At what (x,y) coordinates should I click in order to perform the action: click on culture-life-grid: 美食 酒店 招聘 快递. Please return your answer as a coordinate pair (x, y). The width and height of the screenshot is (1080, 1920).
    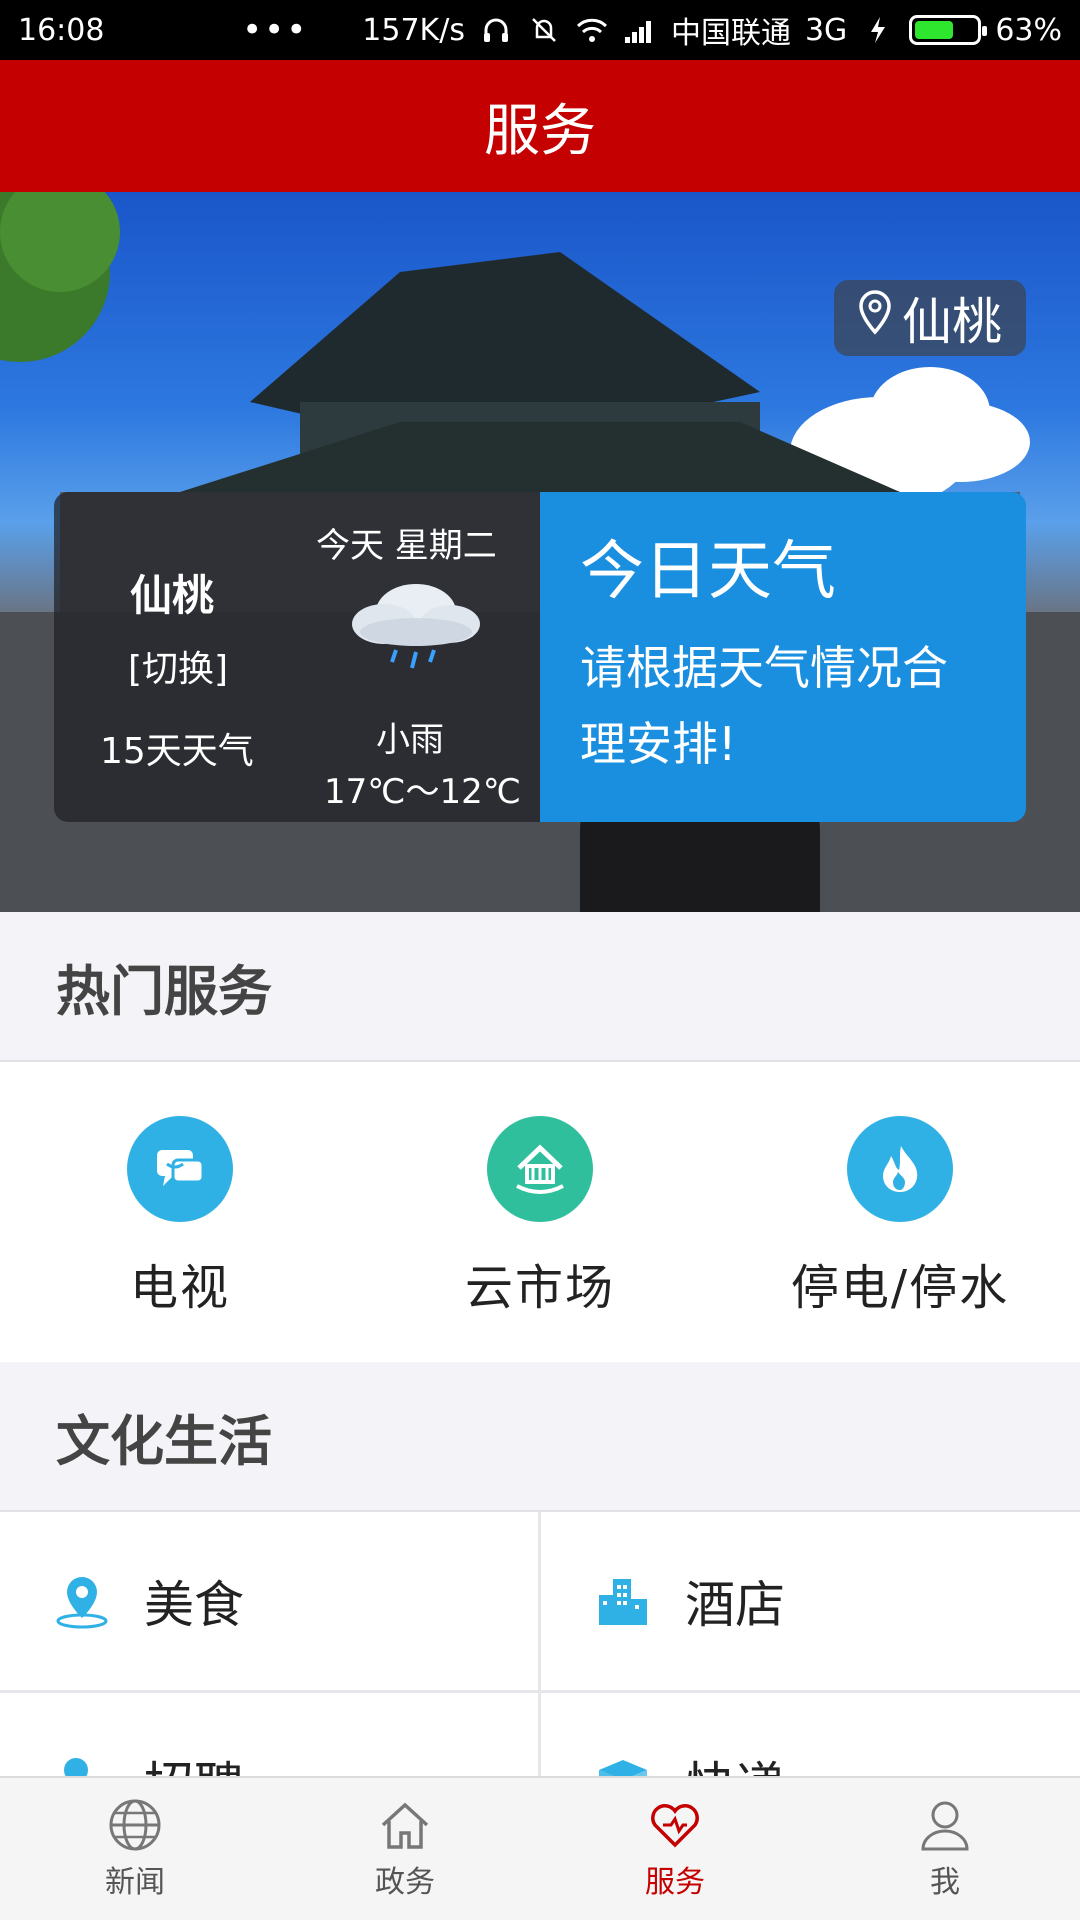
    Looking at the image, I should click on (540, 1643).